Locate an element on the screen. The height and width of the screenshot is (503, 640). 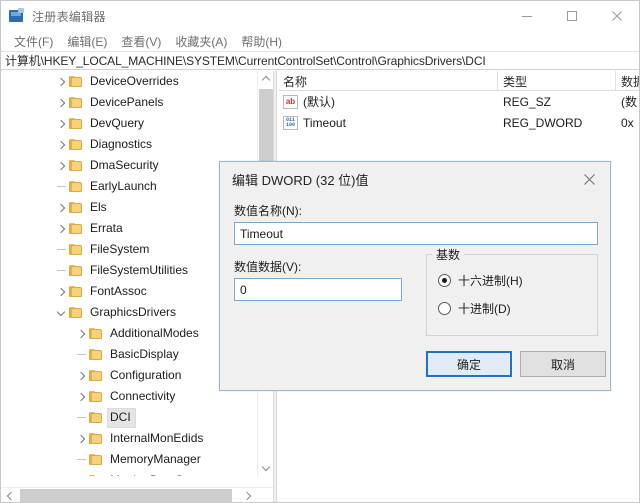
tree-item-label: DeviceOverrides is located at coordinates (134, 80).